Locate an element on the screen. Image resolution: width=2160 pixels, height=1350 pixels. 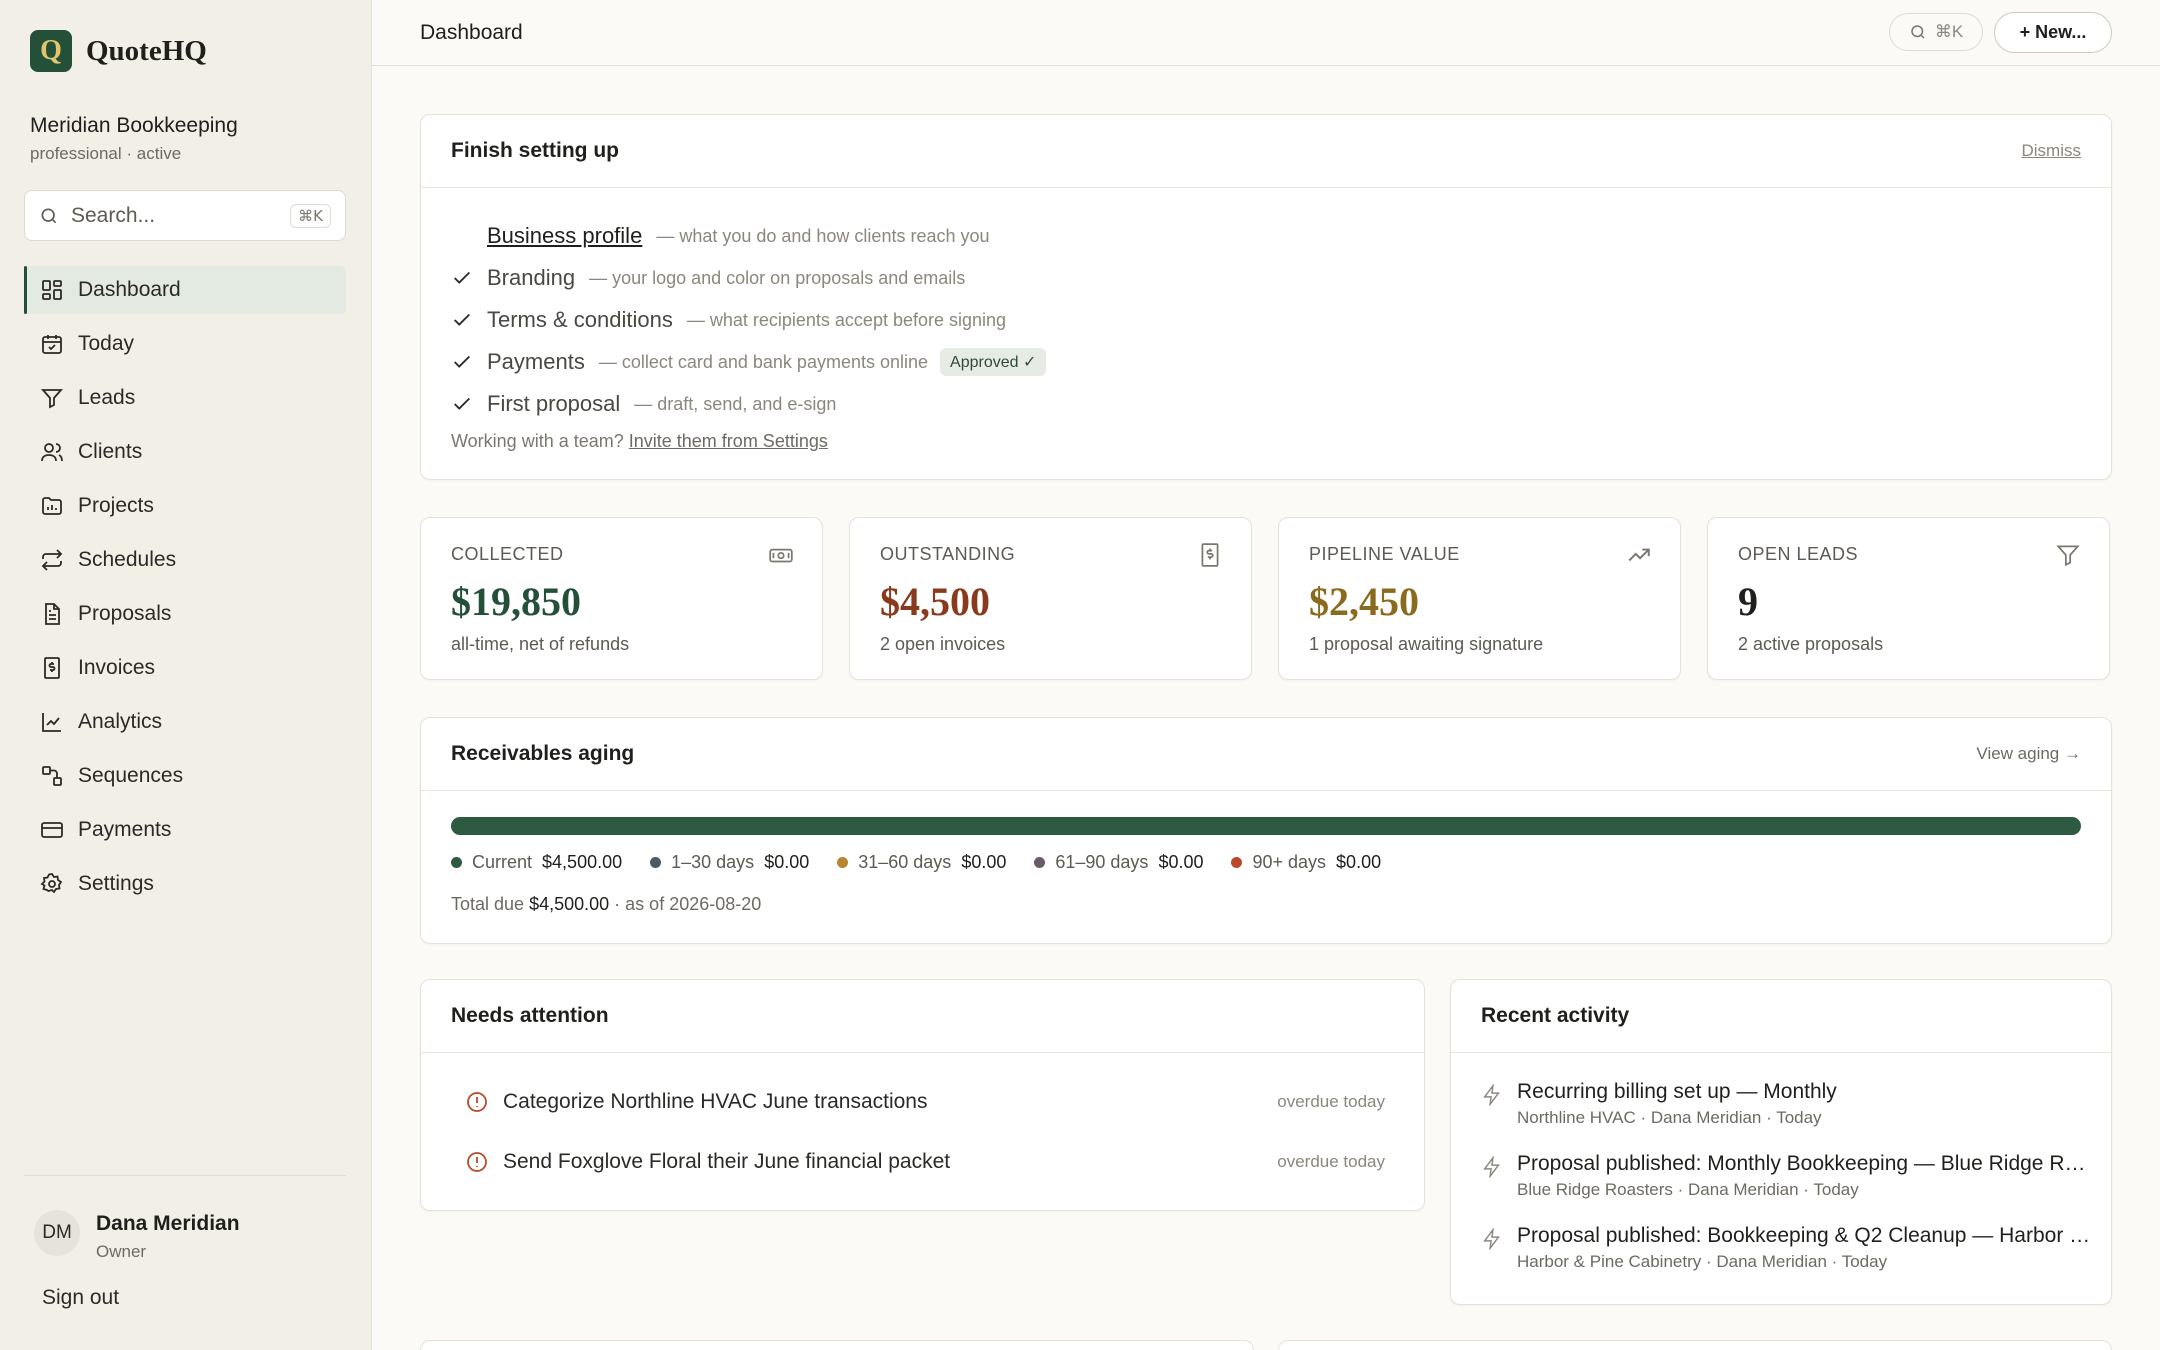
attention-due: overdue today is located at coordinates (1331, 1101).